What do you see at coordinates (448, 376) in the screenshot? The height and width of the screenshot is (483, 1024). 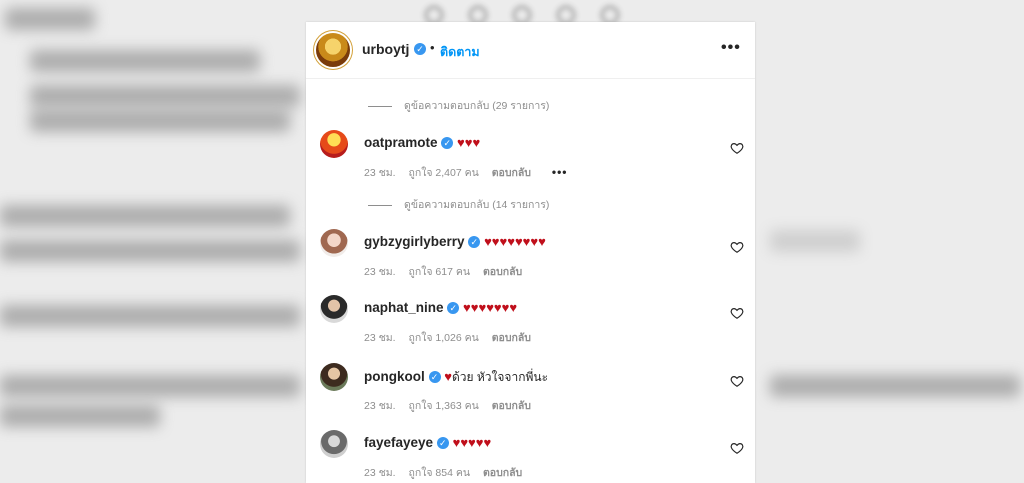 I see `comment-hearts: ♥` at bounding box center [448, 376].